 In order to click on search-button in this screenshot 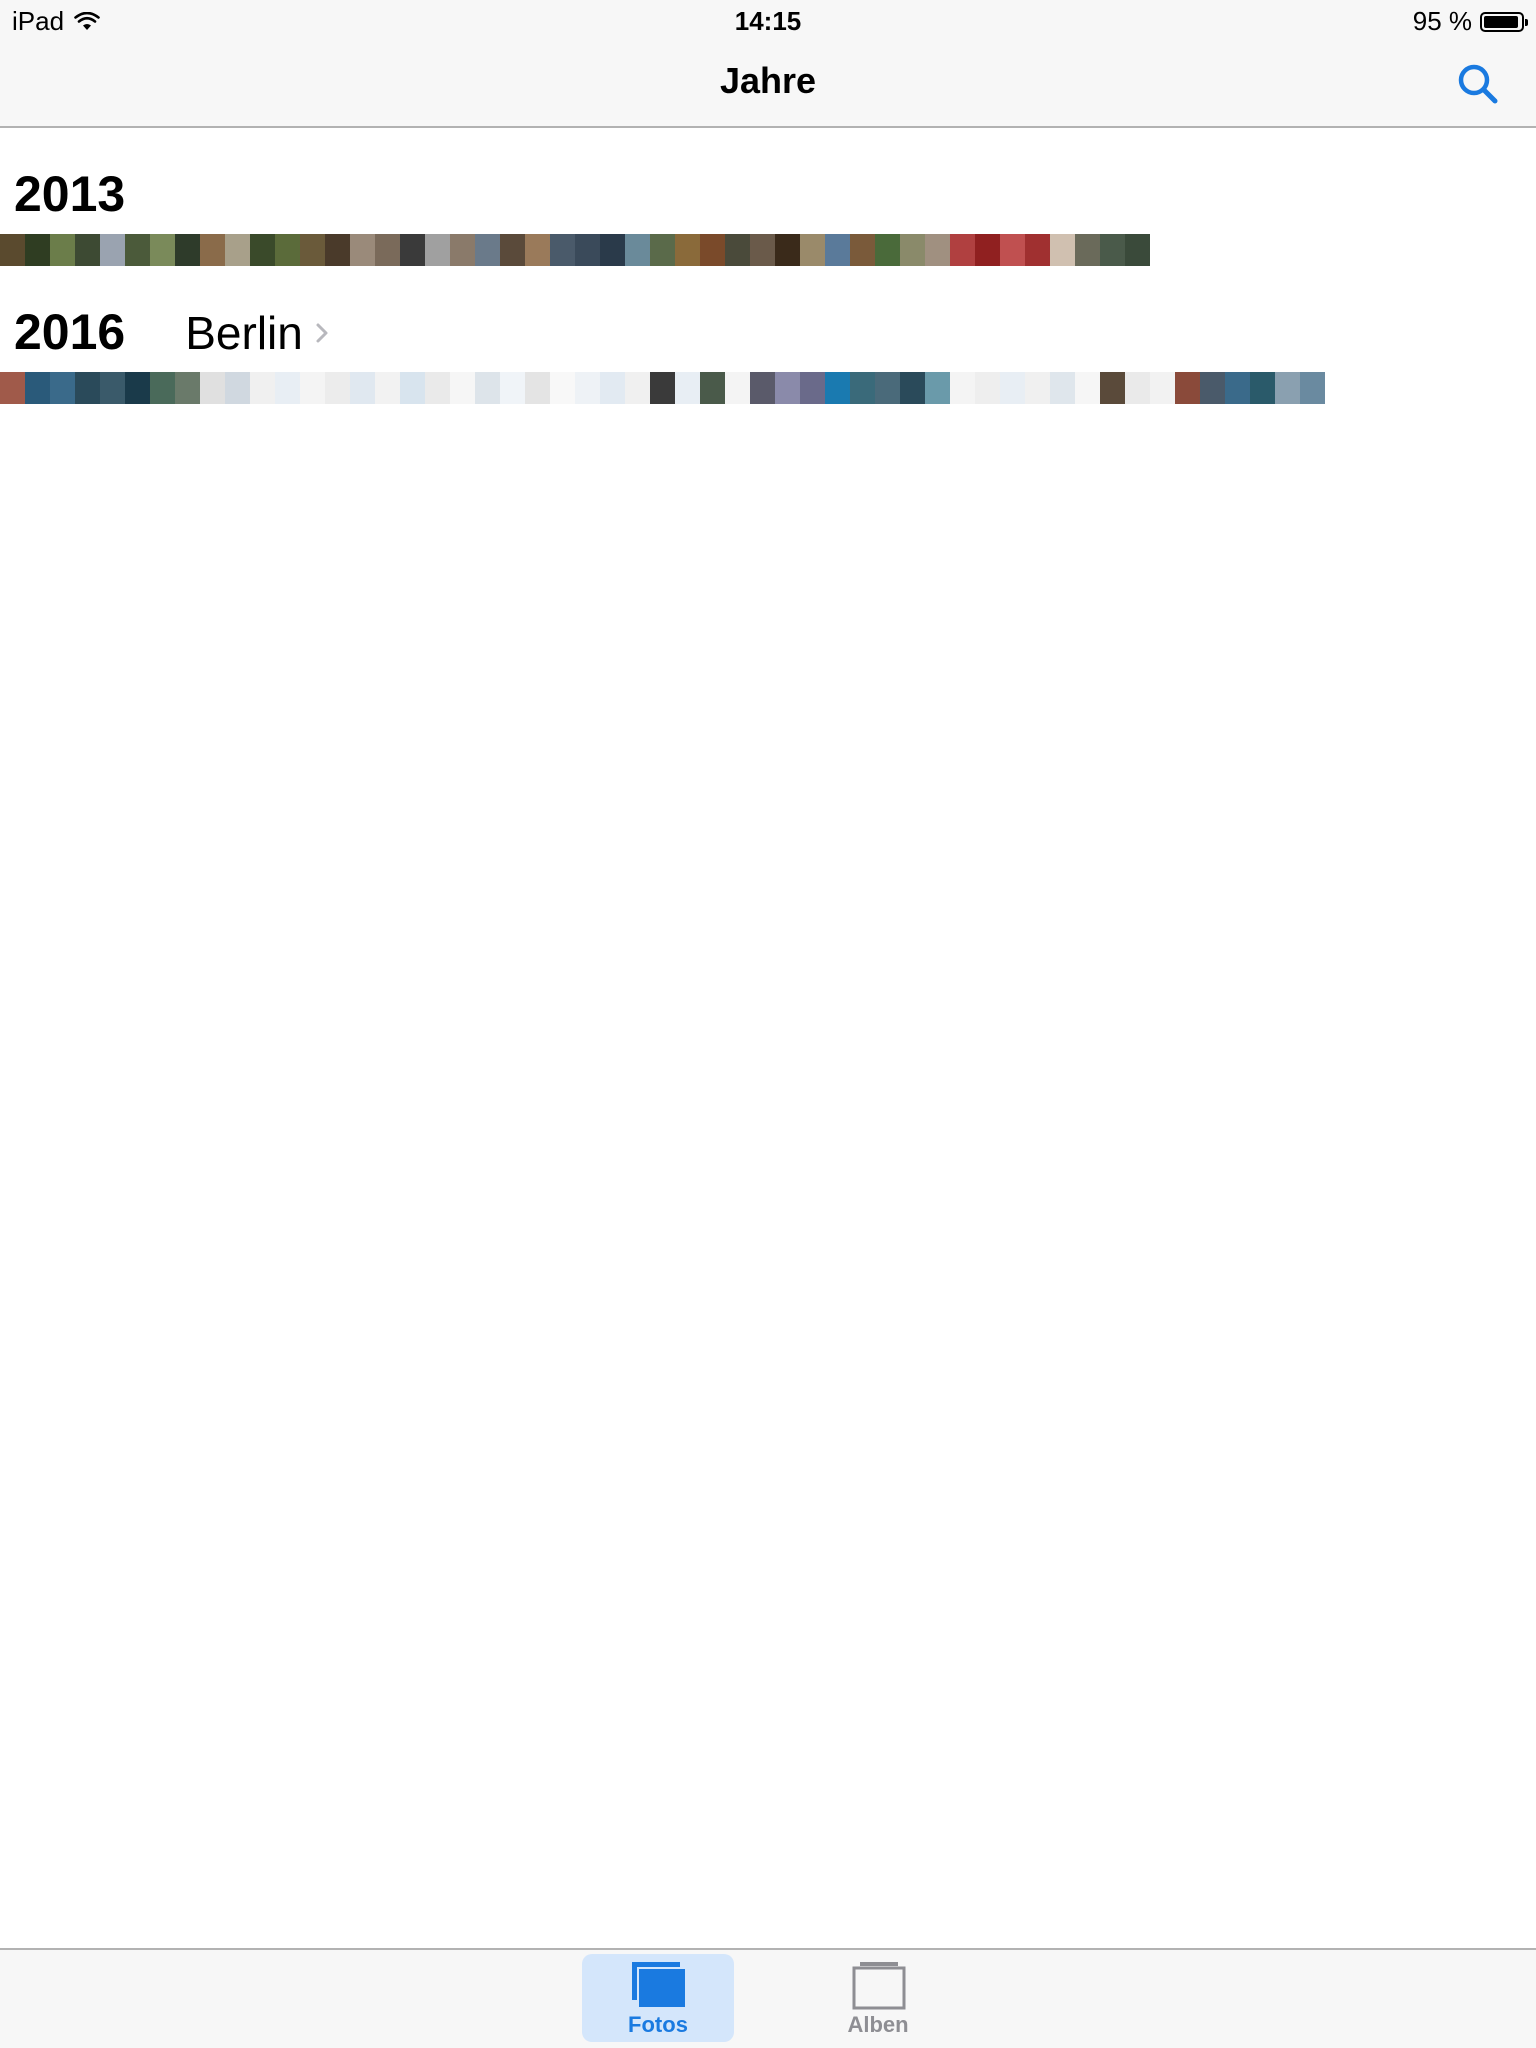, I will do `click(1478, 84)`.